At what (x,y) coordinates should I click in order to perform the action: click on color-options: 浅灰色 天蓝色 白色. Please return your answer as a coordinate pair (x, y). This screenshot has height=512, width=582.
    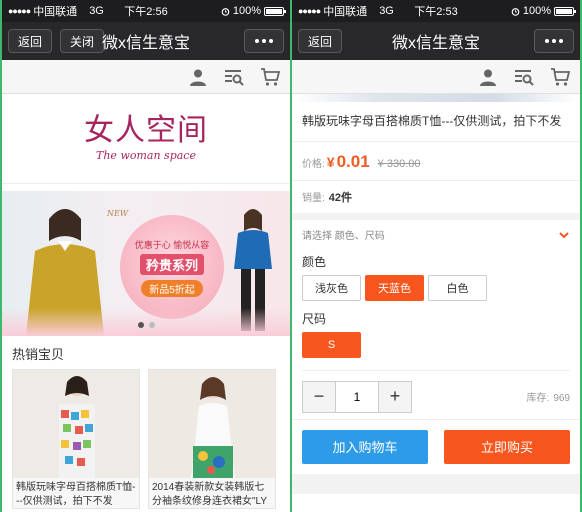
    Looking at the image, I should click on (436, 287).